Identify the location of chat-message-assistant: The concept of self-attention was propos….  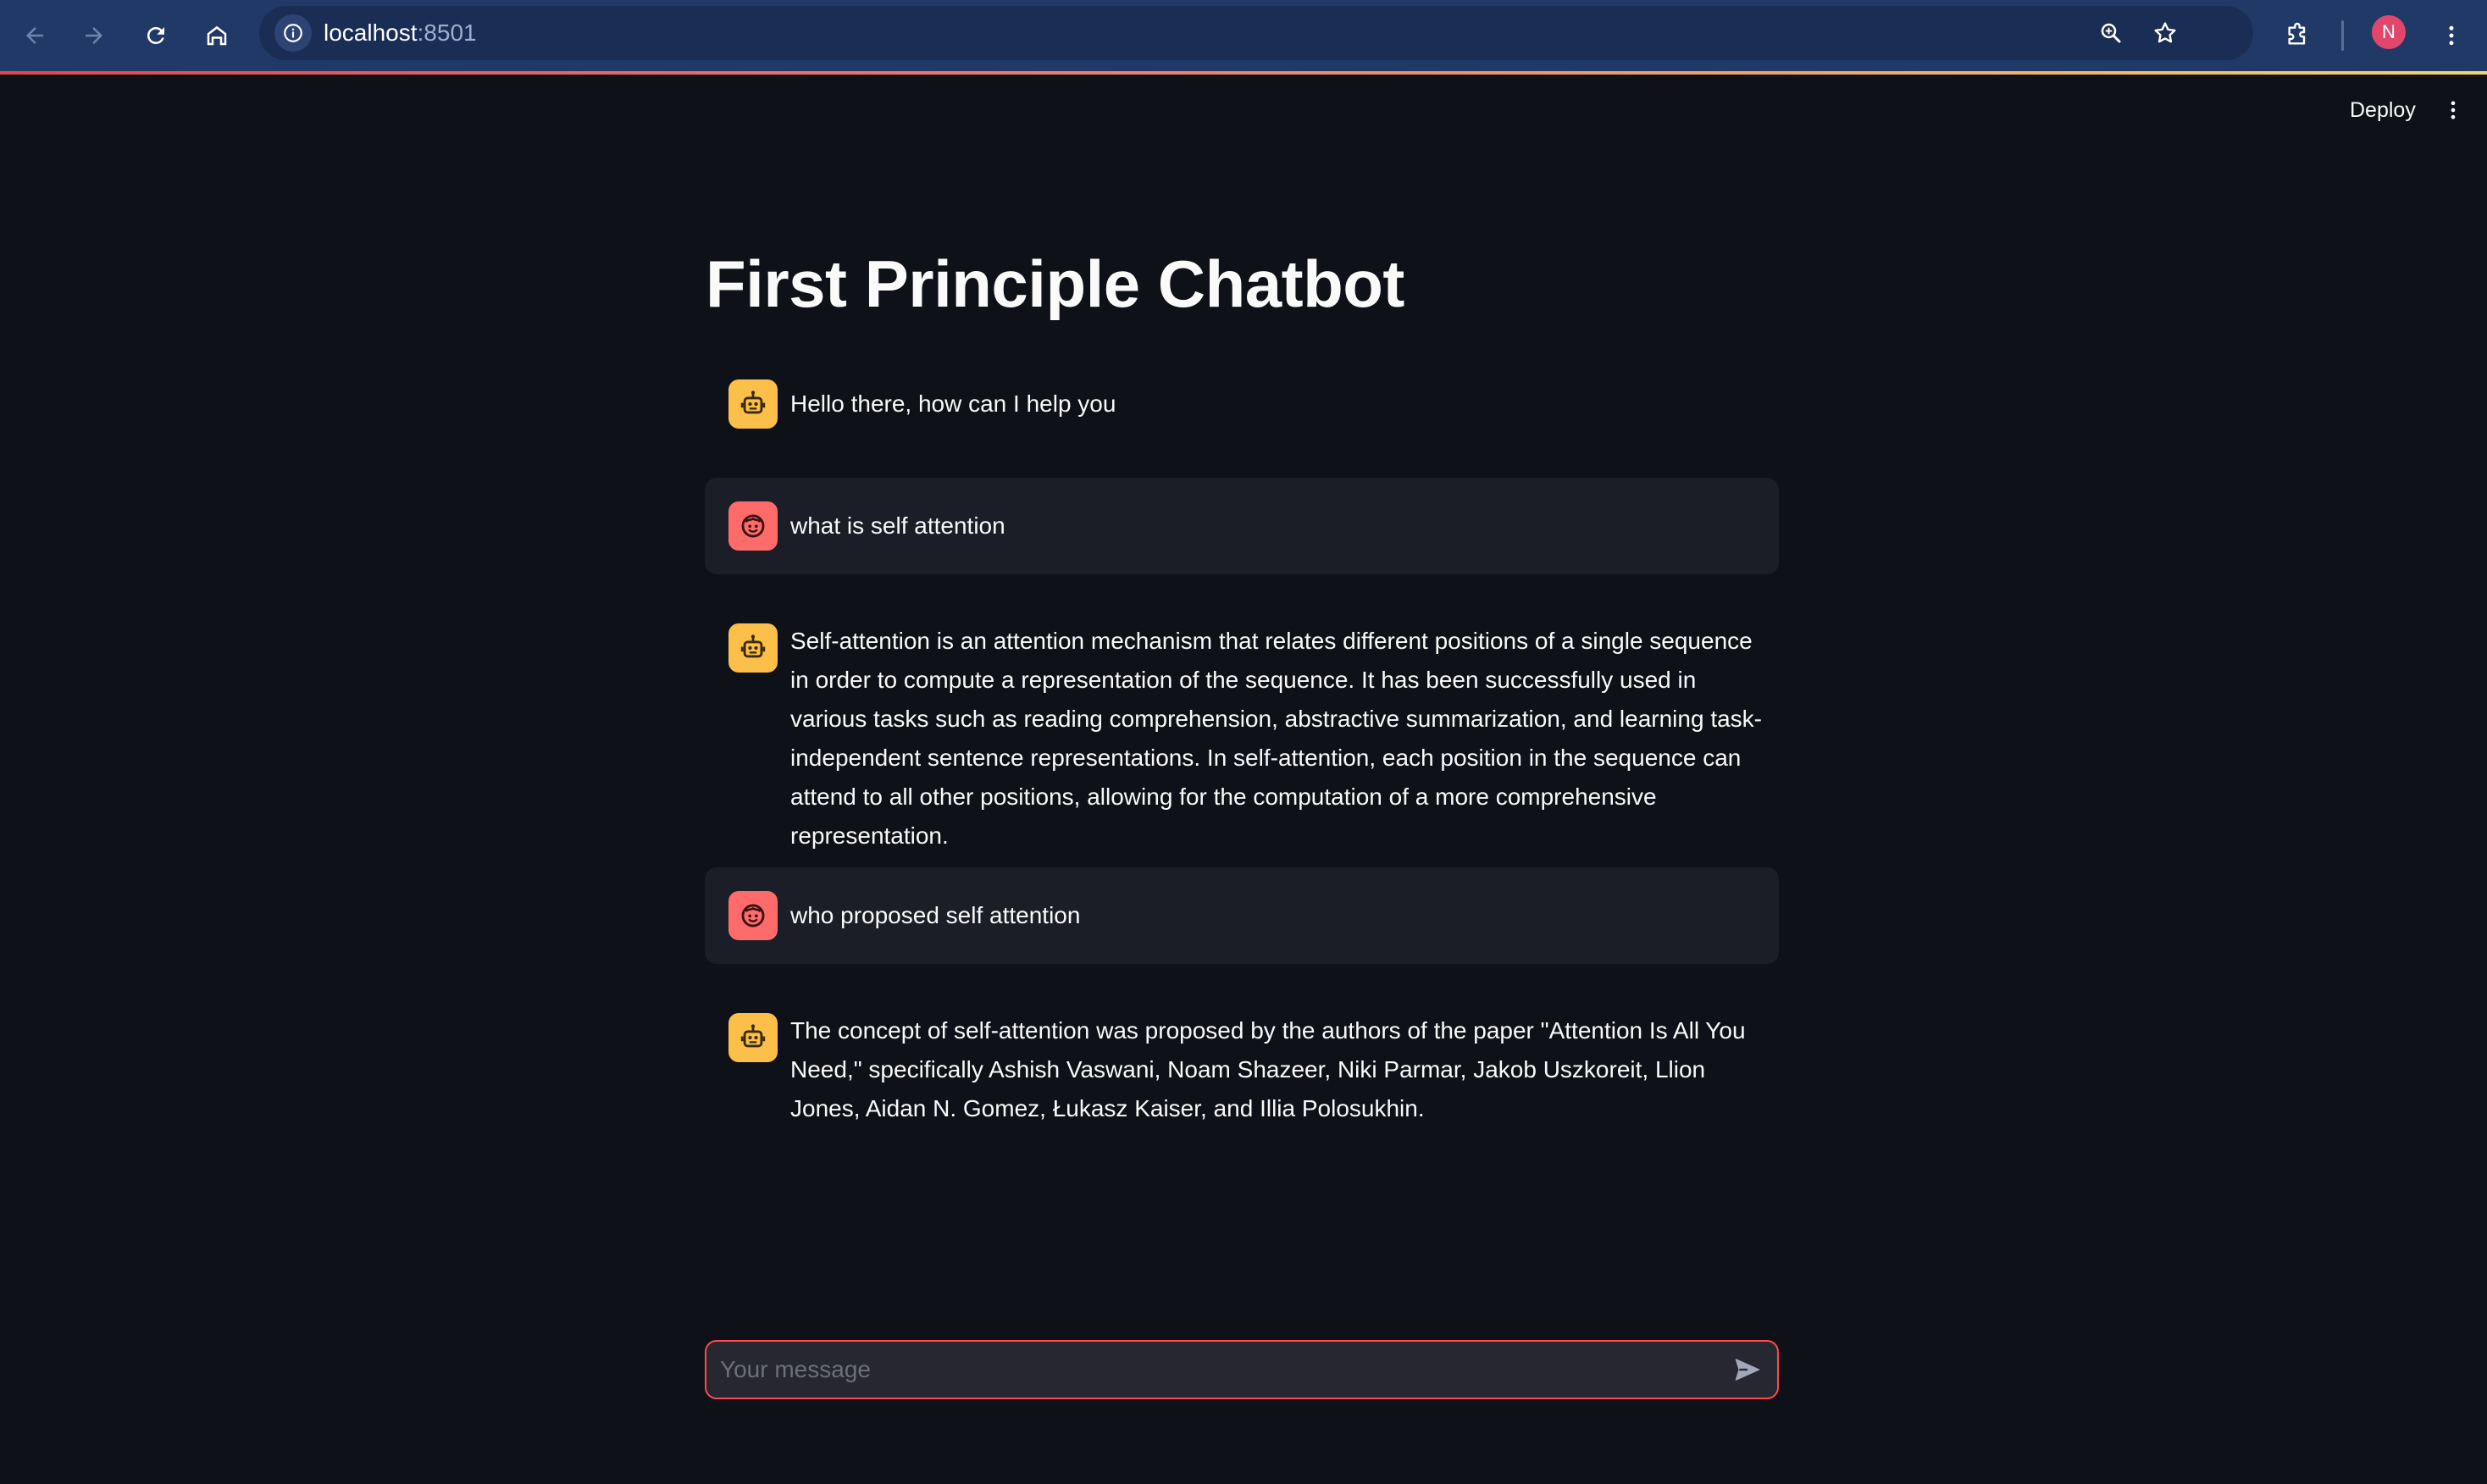
(1242, 1069).